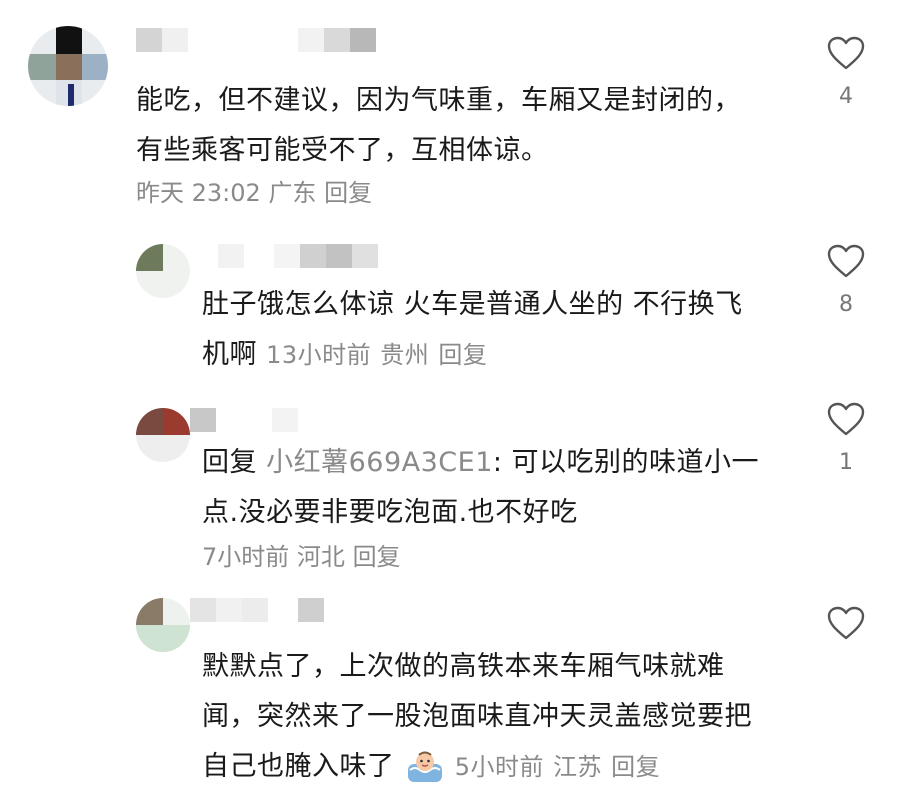 This screenshot has width=900, height=806. What do you see at coordinates (246, 557) in the screenshot?
I see `timestamp: 7小时前` at bounding box center [246, 557].